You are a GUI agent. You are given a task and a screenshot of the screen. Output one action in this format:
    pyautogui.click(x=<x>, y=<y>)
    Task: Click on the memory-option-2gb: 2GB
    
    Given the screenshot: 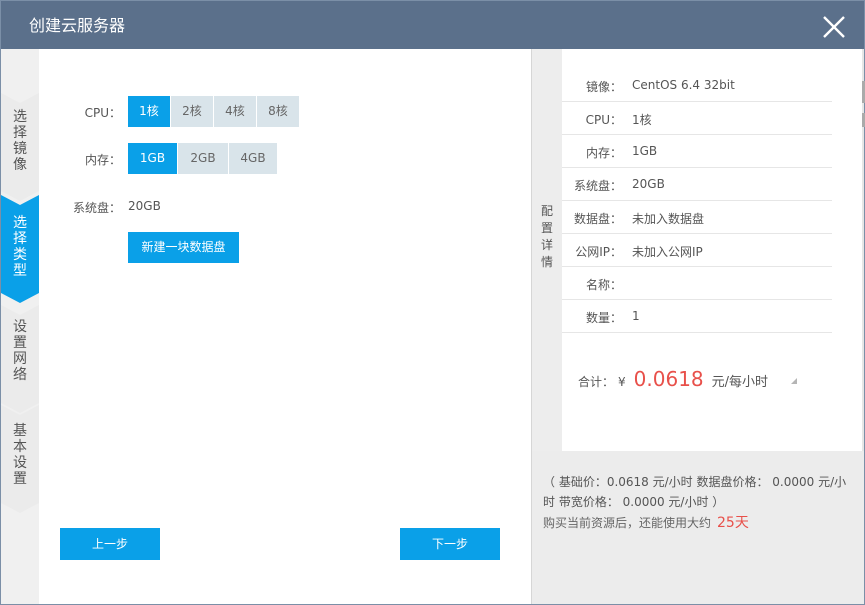 What is the action you would take?
    pyautogui.click(x=203, y=158)
    